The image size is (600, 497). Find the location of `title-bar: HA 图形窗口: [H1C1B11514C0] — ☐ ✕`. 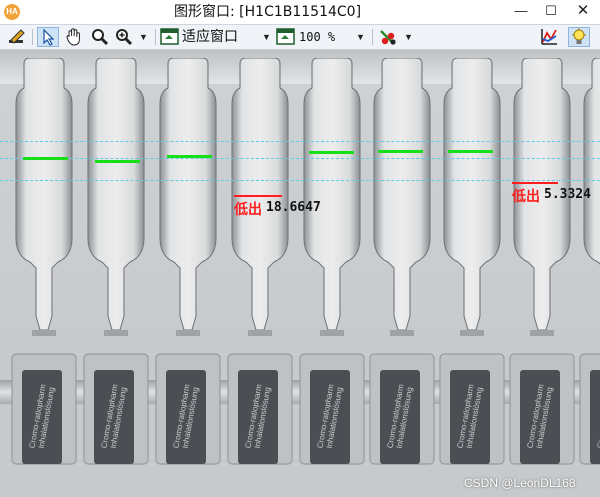

title-bar: HA 图形窗口: [H1C1B11514C0] — ☐ ✕ is located at coordinates (300, 12).